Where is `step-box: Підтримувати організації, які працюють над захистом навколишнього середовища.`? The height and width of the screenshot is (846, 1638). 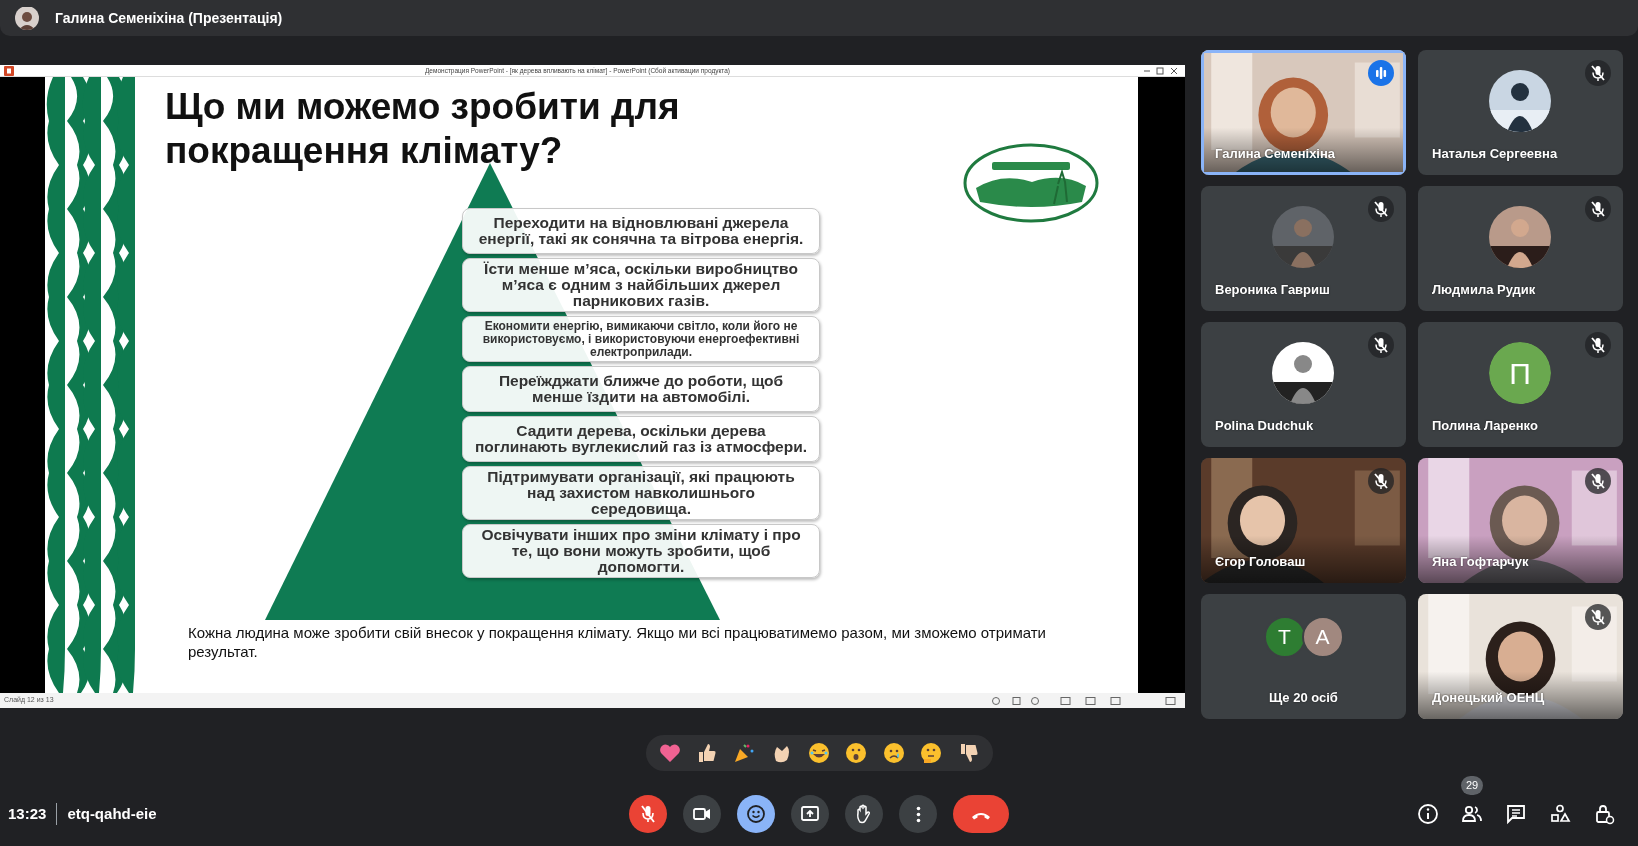 step-box: Підтримувати організації, які працюють над захистом навколишнього середовища. is located at coordinates (641, 493).